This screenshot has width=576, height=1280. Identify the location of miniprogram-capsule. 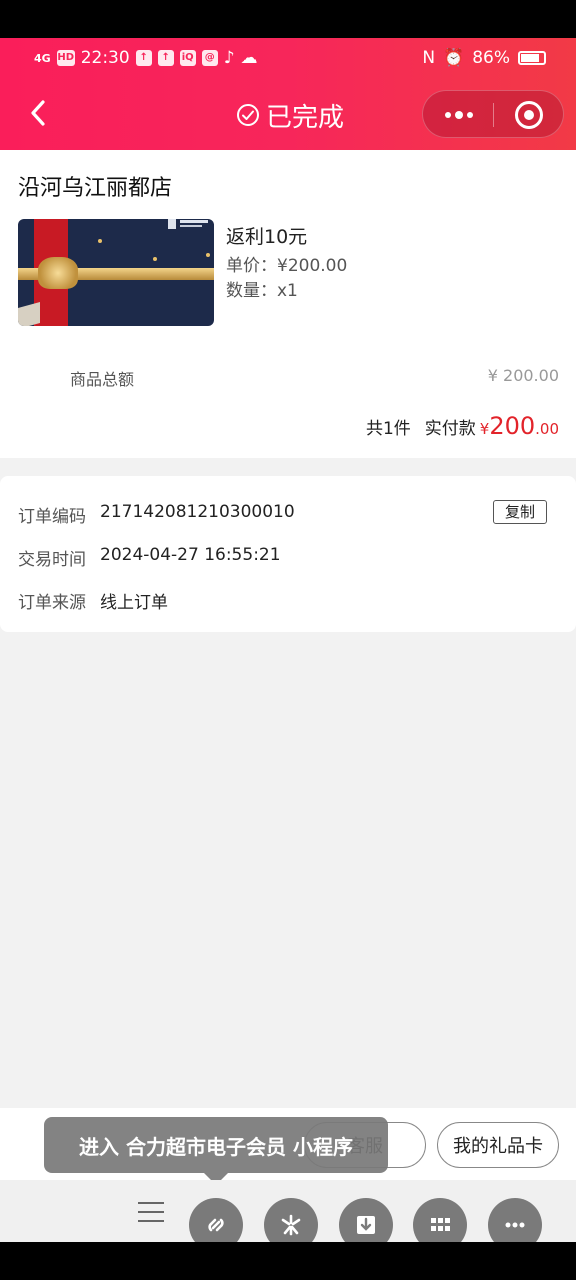
(493, 114).